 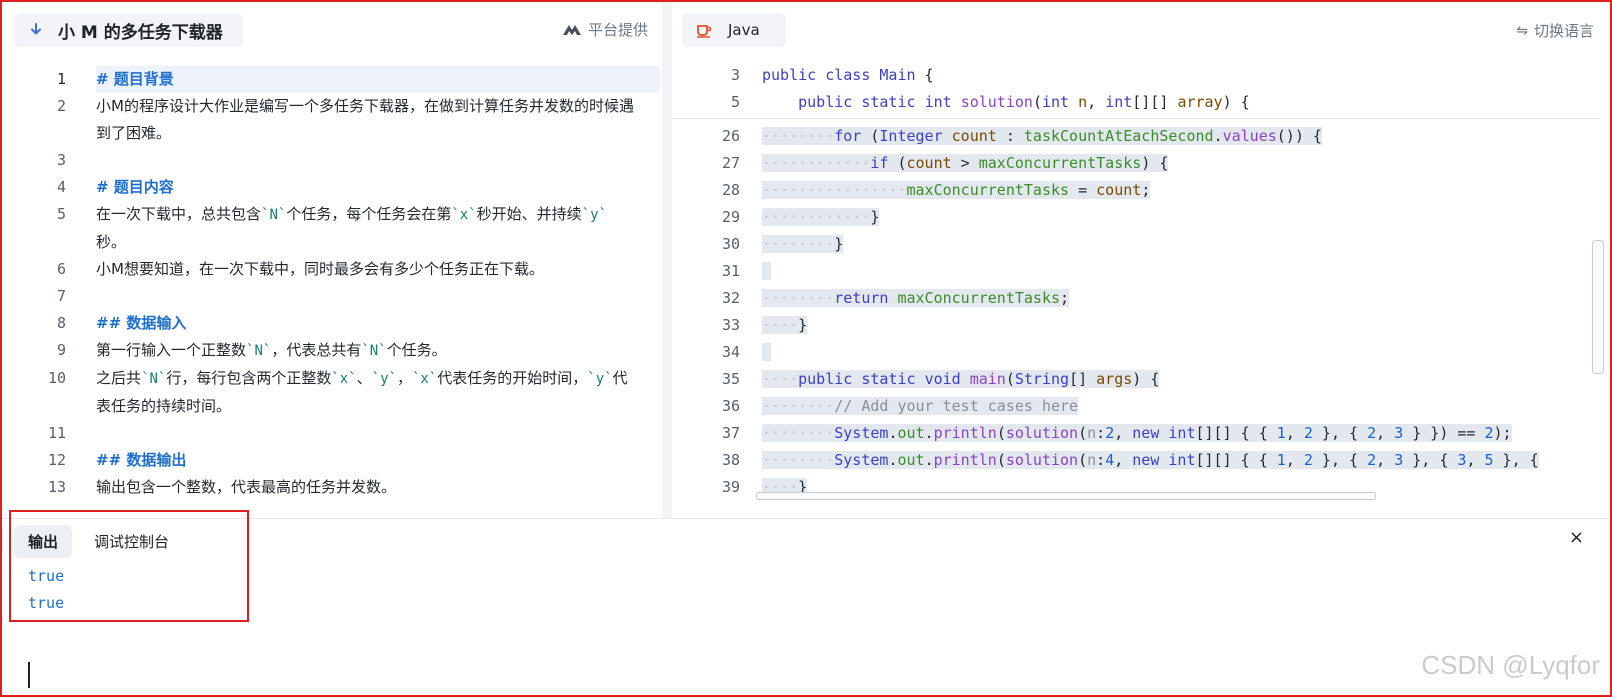 What do you see at coordinates (46, 576) in the screenshot?
I see `output-line: true` at bounding box center [46, 576].